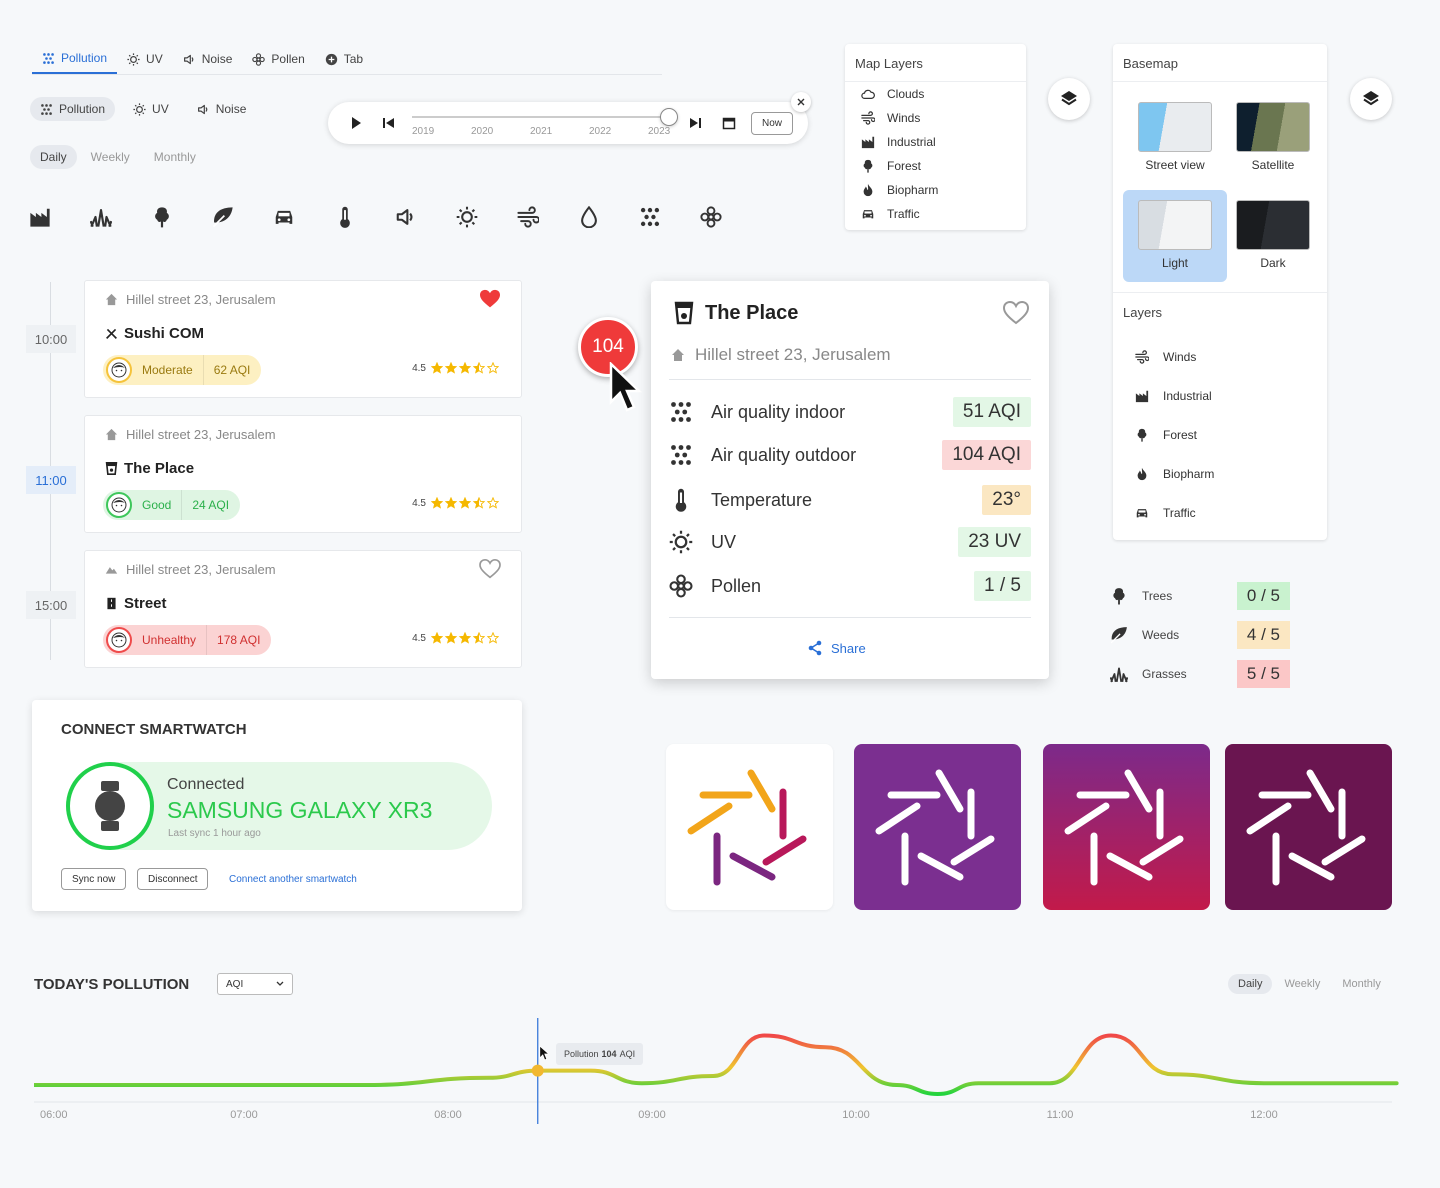 The height and width of the screenshot is (1188, 1440). I want to click on tab-pollution: Pollution, so click(75, 59).